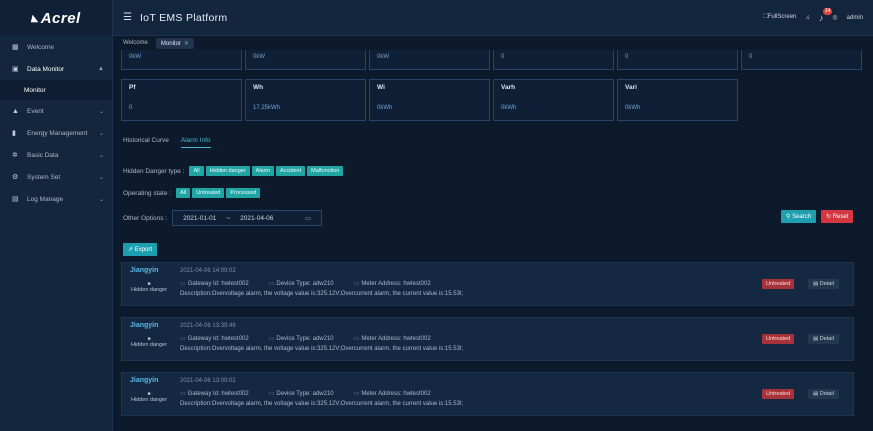 Image resolution: width=873 pixels, height=431 pixels. What do you see at coordinates (127, 17) in the screenshot?
I see `menu-icon: ☰` at bounding box center [127, 17].